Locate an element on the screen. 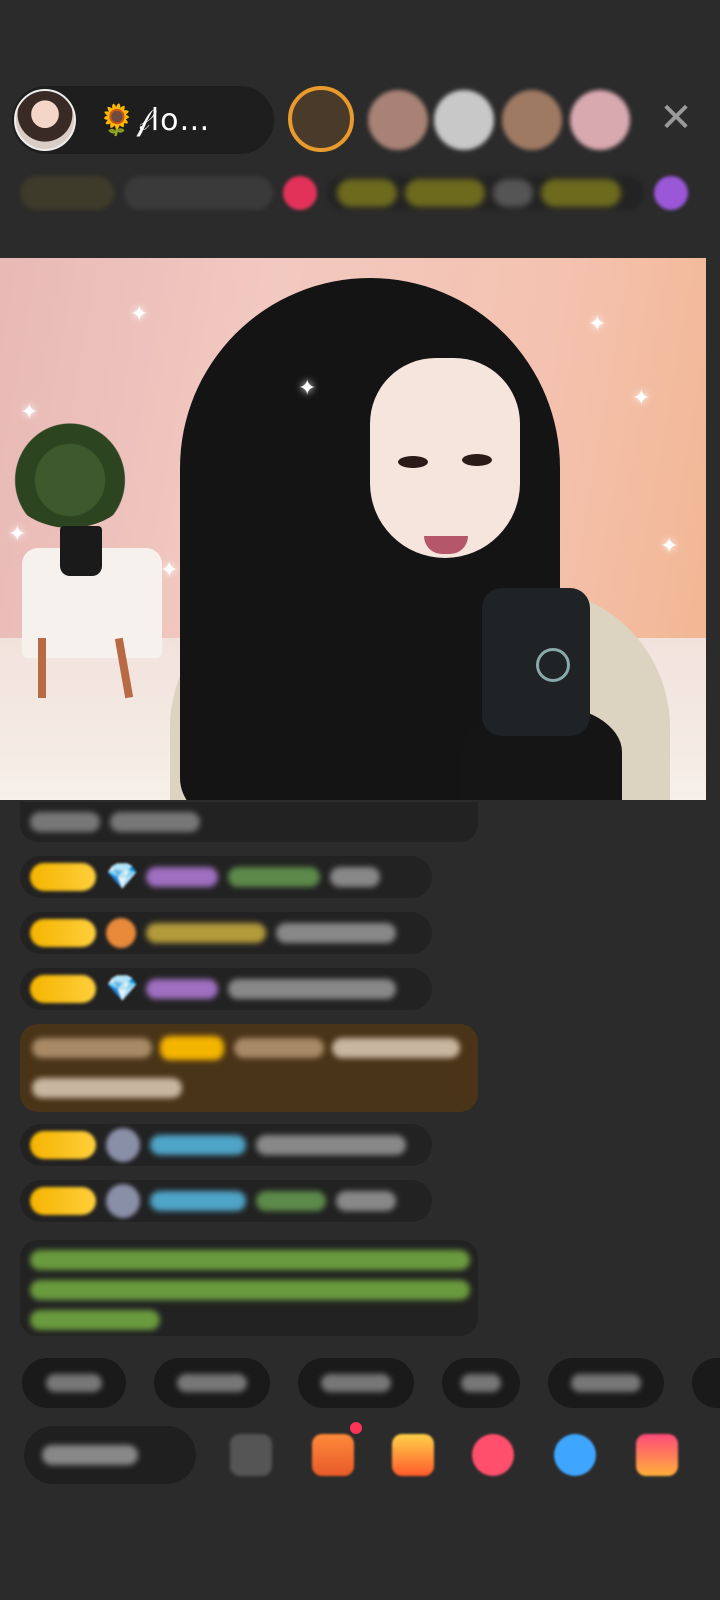 This screenshot has width=720, height=1600. red-badge-icon is located at coordinates (300, 193).